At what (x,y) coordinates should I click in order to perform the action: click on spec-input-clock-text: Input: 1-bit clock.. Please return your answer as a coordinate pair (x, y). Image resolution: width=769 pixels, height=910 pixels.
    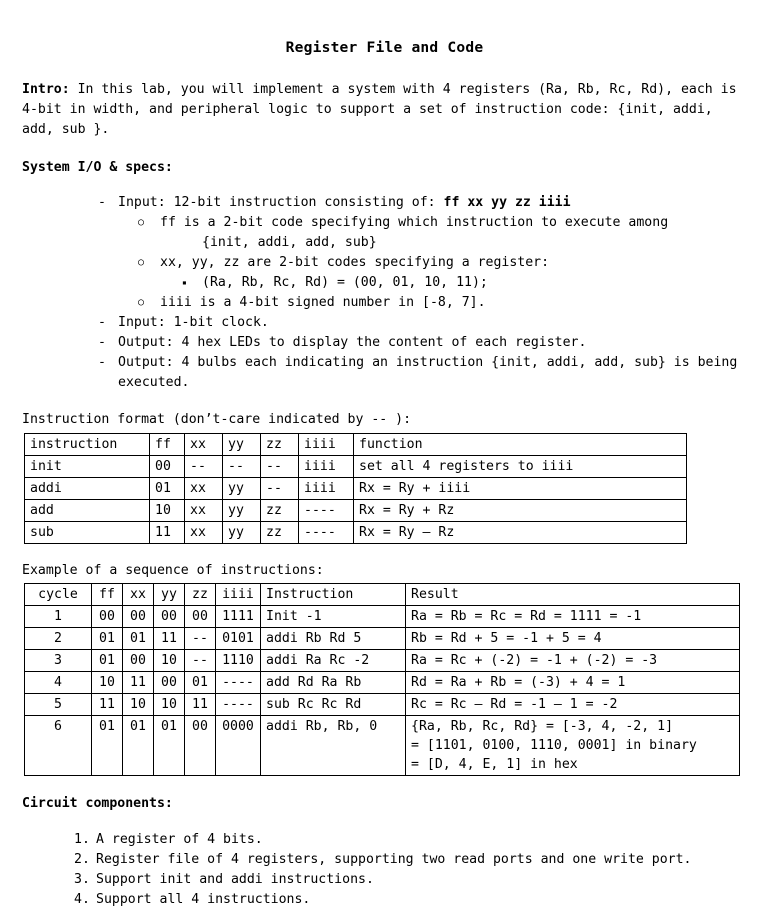
    Looking at the image, I should click on (193, 322).